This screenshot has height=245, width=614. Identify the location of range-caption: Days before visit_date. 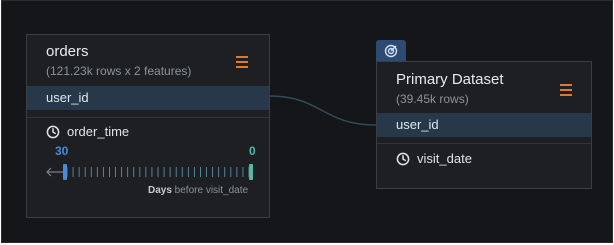
(198, 190).